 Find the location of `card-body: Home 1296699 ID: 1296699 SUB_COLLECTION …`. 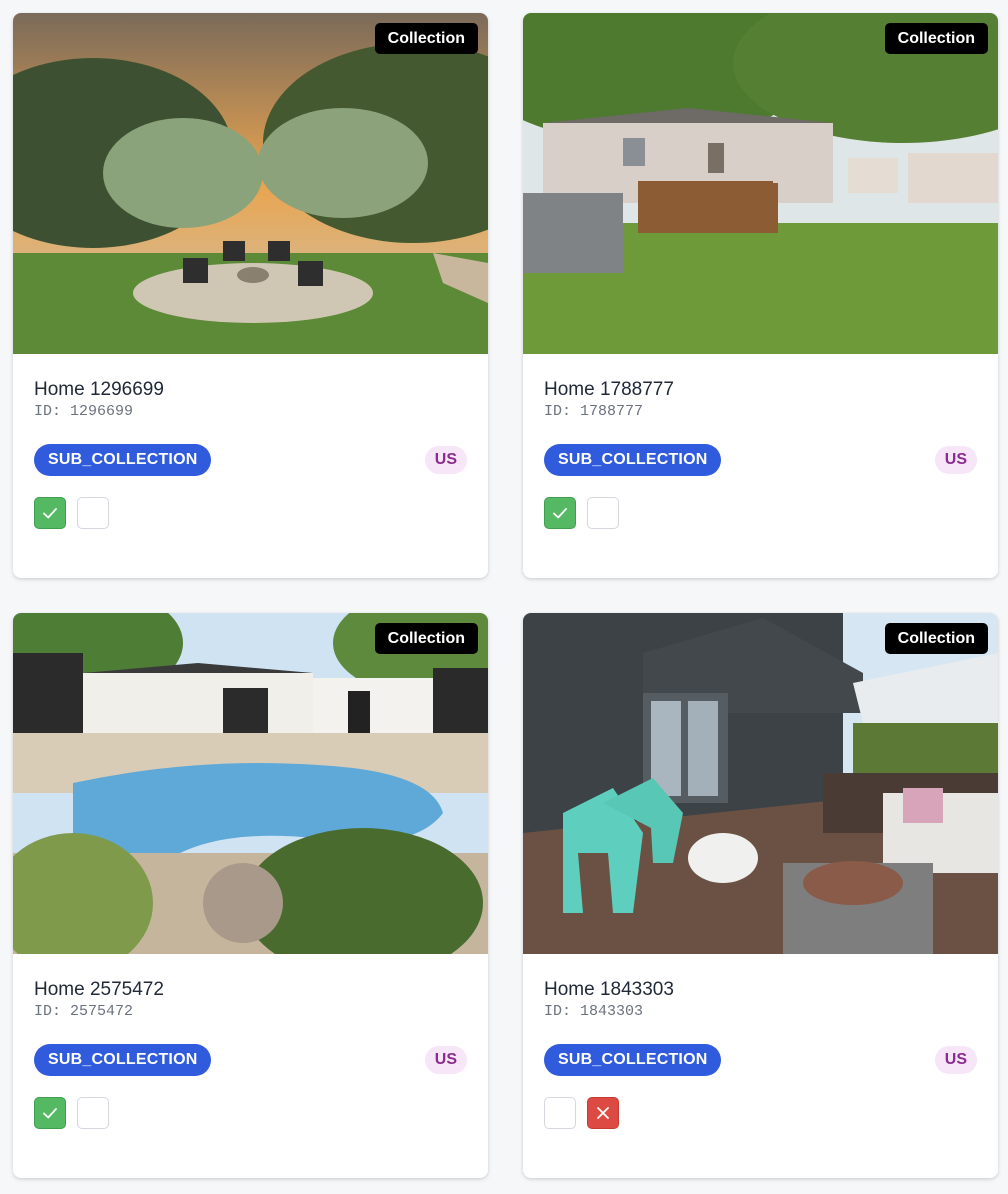

card-body: Home 1296699 ID: 1296699 SUB_COLLECTION … is located at coordinates (250, 441).